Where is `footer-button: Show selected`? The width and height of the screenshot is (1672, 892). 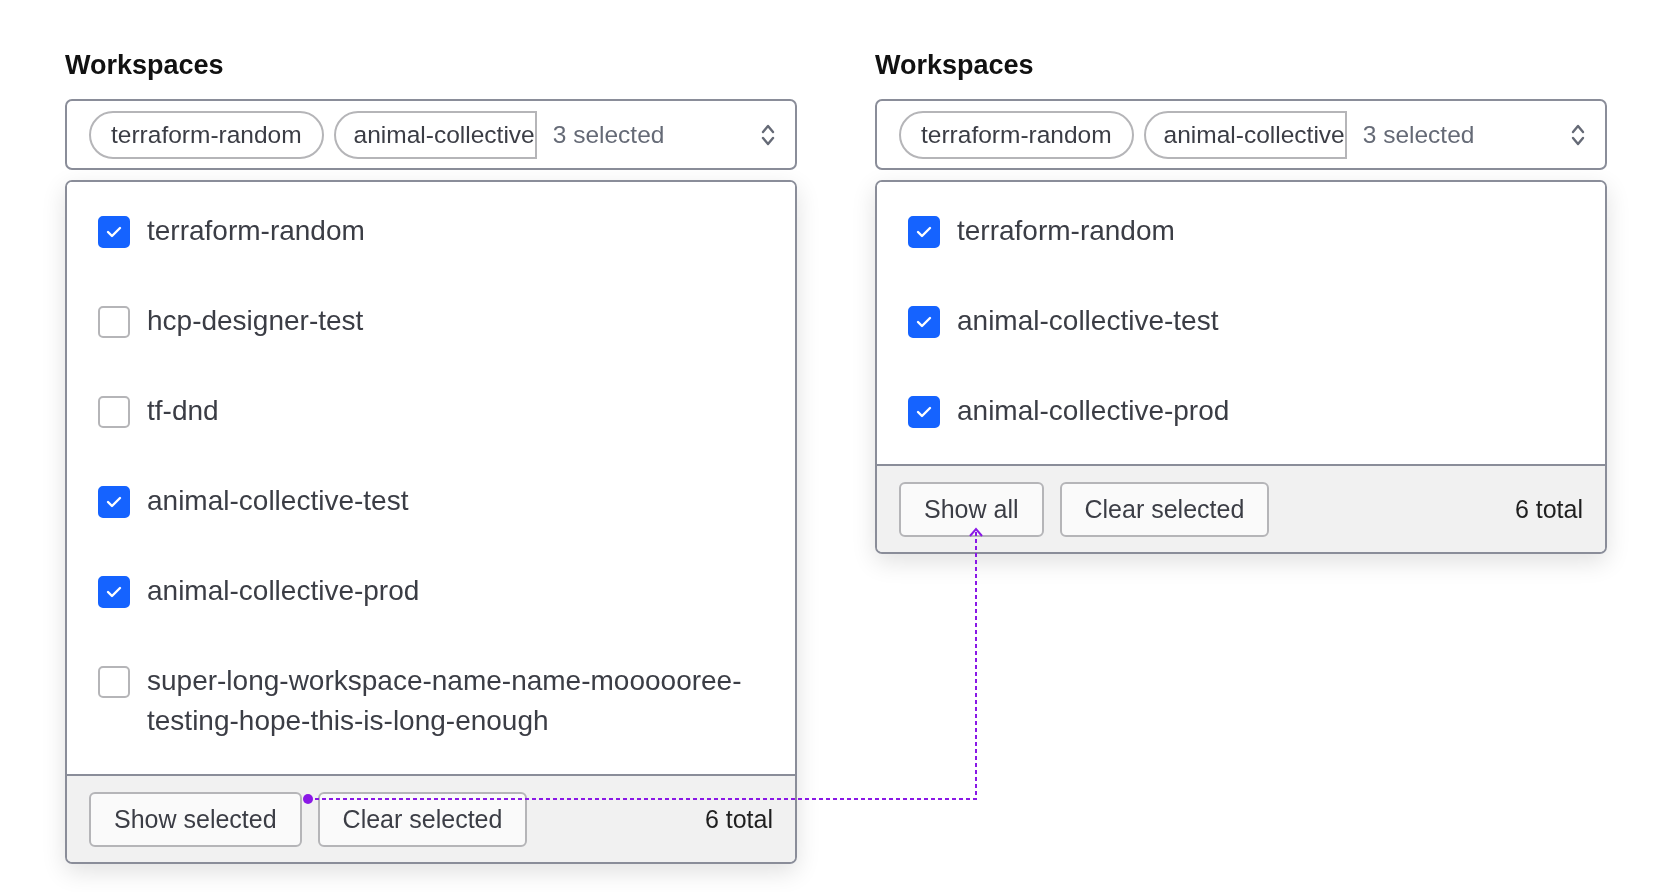
footer-button: Show selected is located at coordinates (195, 819).